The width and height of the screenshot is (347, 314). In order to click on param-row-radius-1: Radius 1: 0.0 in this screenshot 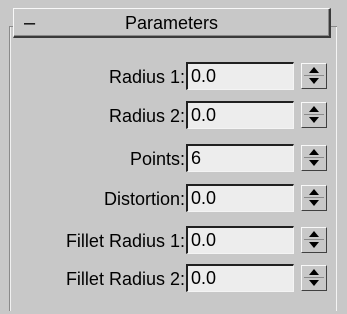, I will do `click(173, 77)`.